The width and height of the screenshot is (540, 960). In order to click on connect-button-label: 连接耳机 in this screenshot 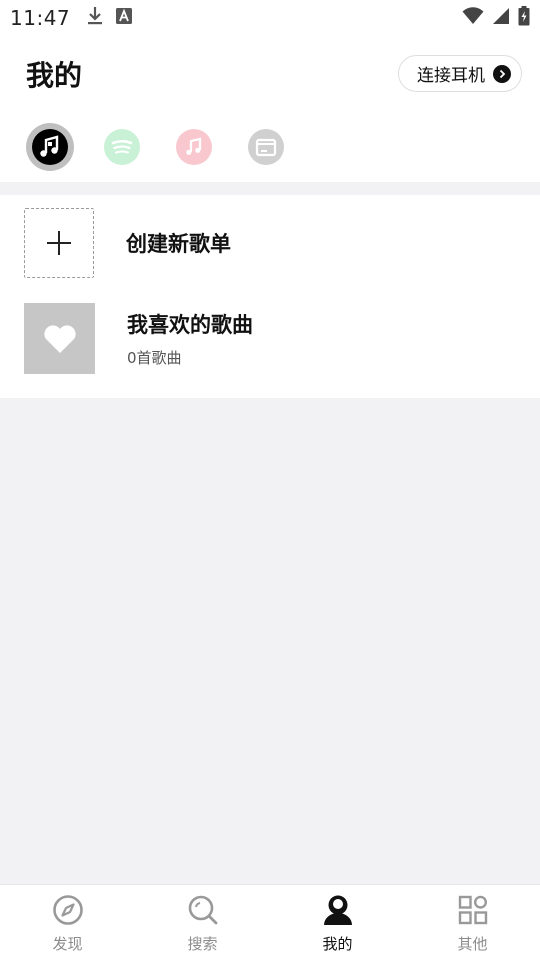, I will do `click(451, 76)`.